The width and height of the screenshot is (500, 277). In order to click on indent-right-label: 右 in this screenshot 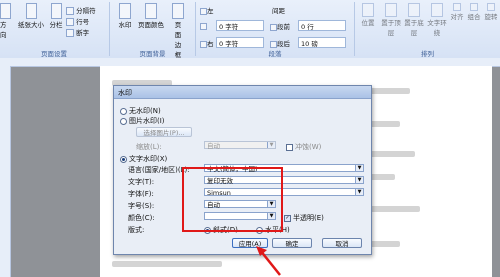, I will do `click(207, 43)`.